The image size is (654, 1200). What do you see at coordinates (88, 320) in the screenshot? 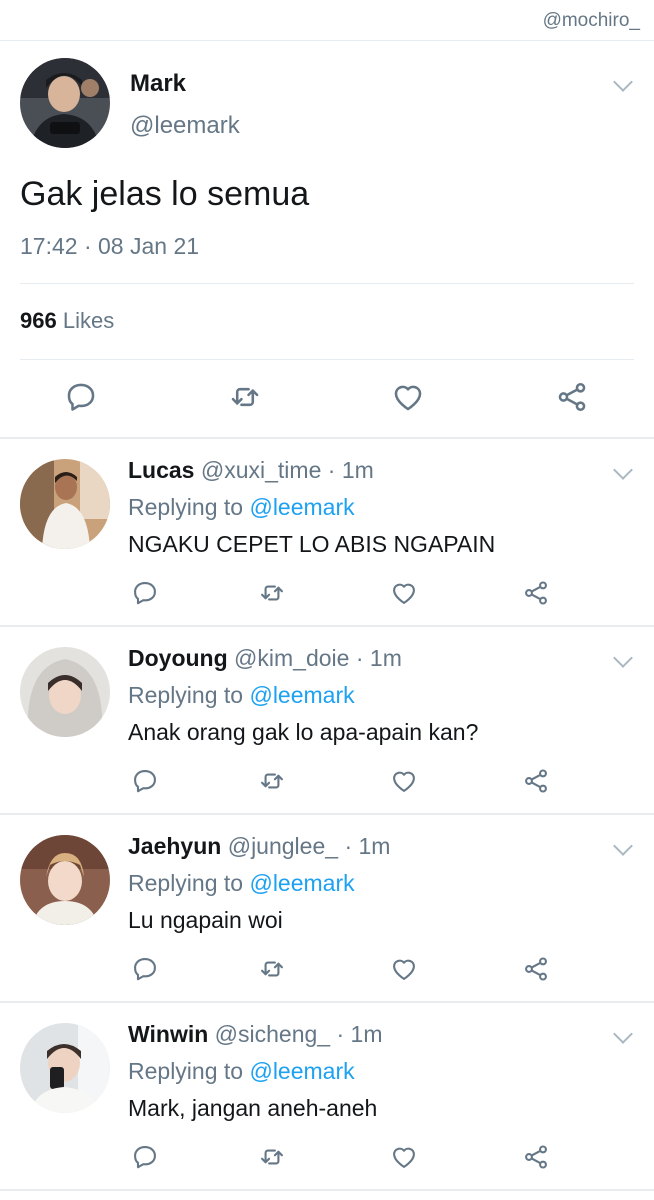
I see `likes-label: Likes` at bounding box center [88, 320].